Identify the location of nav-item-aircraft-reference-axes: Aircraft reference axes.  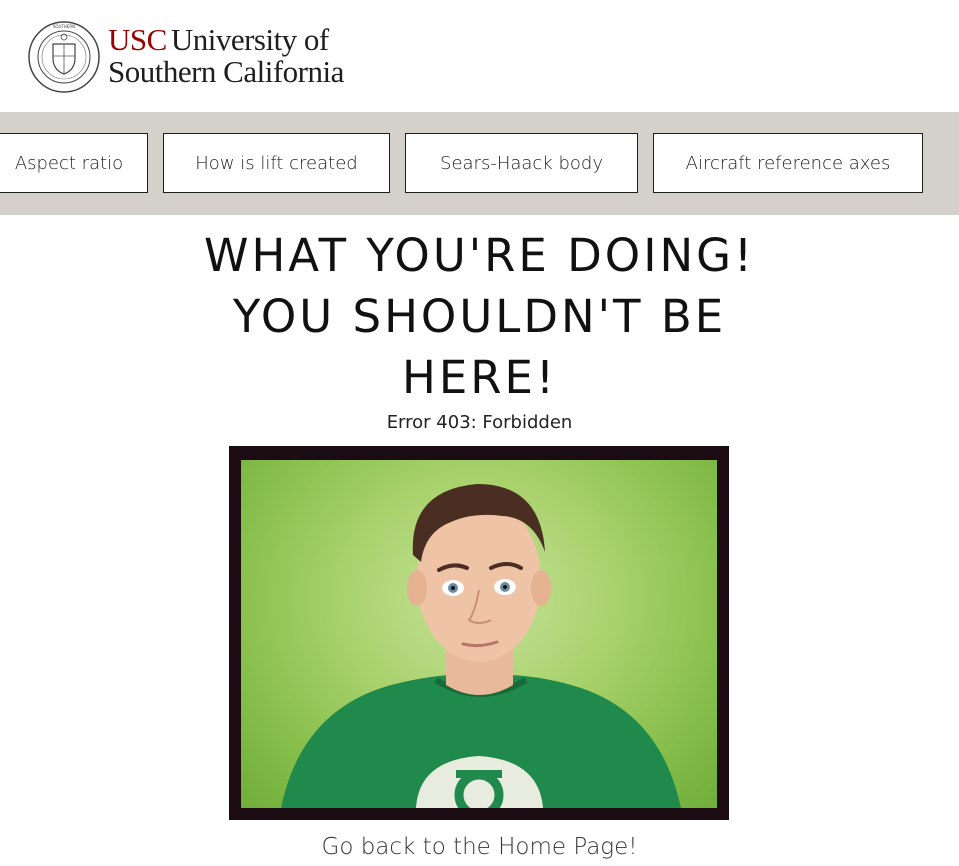
(788, 163).